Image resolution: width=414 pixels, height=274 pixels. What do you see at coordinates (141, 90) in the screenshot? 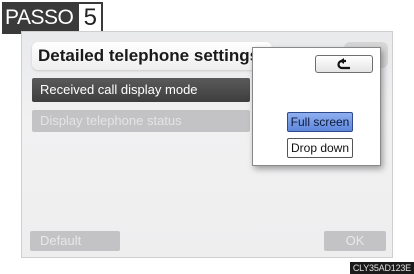
I see `received-call-display-mode-button: Received call display mode` at bounding box center [141, 90].